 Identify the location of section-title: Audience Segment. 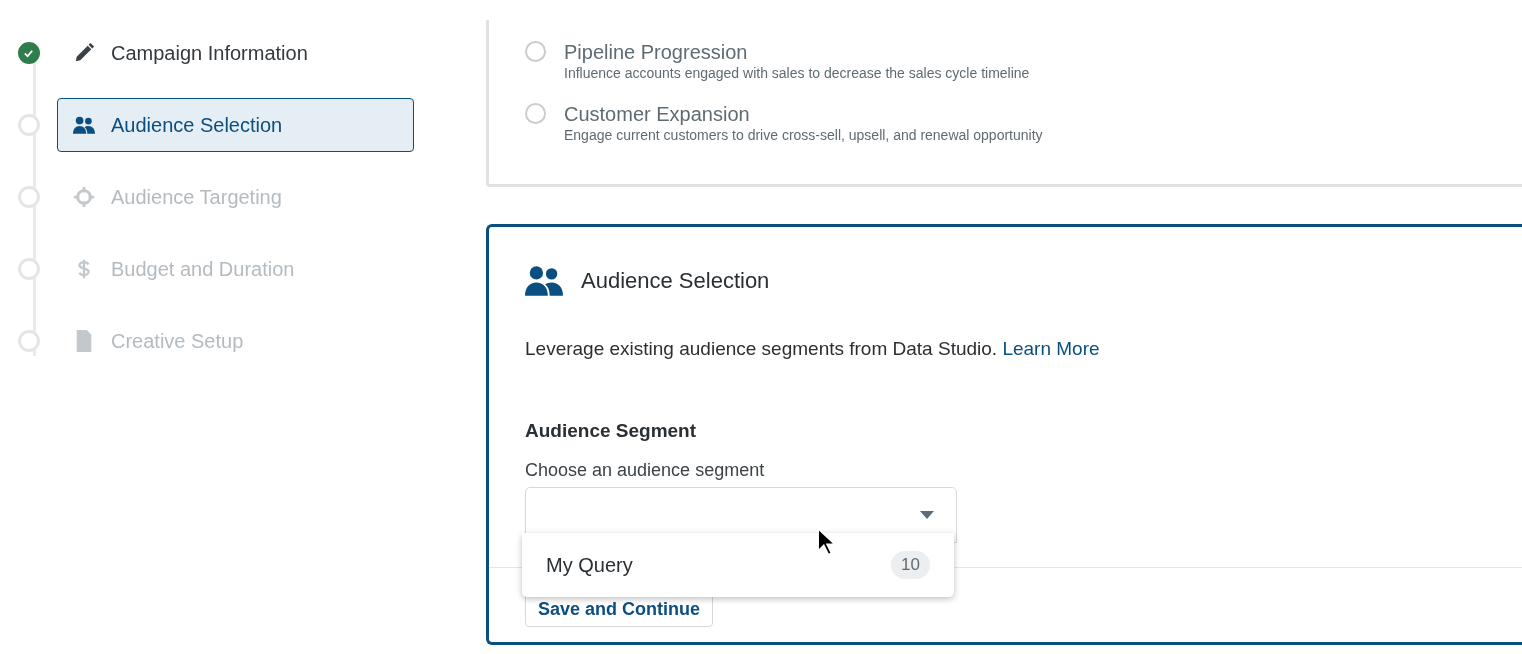
(611, 430).